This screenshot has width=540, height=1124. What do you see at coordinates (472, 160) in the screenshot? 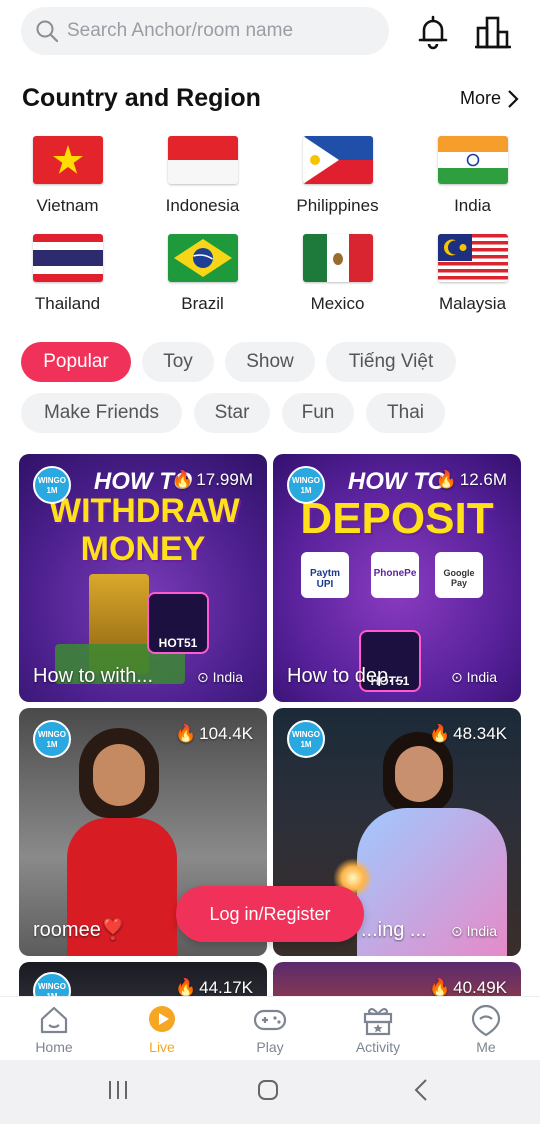
I see `india-flag-icon` at bounding box center [472, 160].